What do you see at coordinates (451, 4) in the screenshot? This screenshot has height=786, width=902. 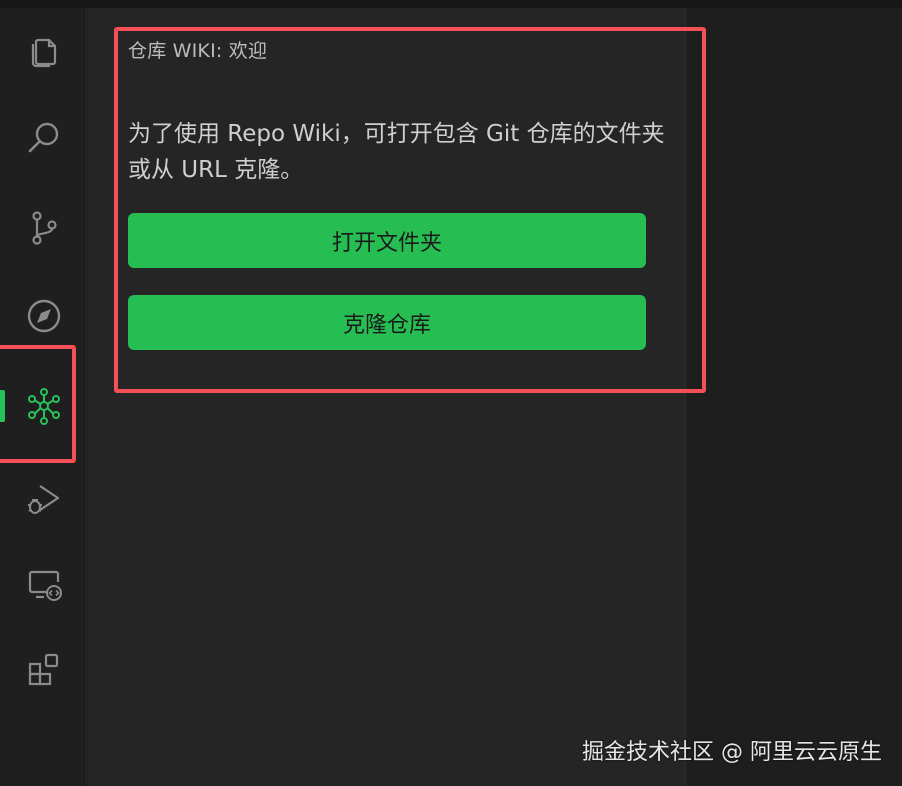 I see `title-strip` at bounding box center [451, 4].